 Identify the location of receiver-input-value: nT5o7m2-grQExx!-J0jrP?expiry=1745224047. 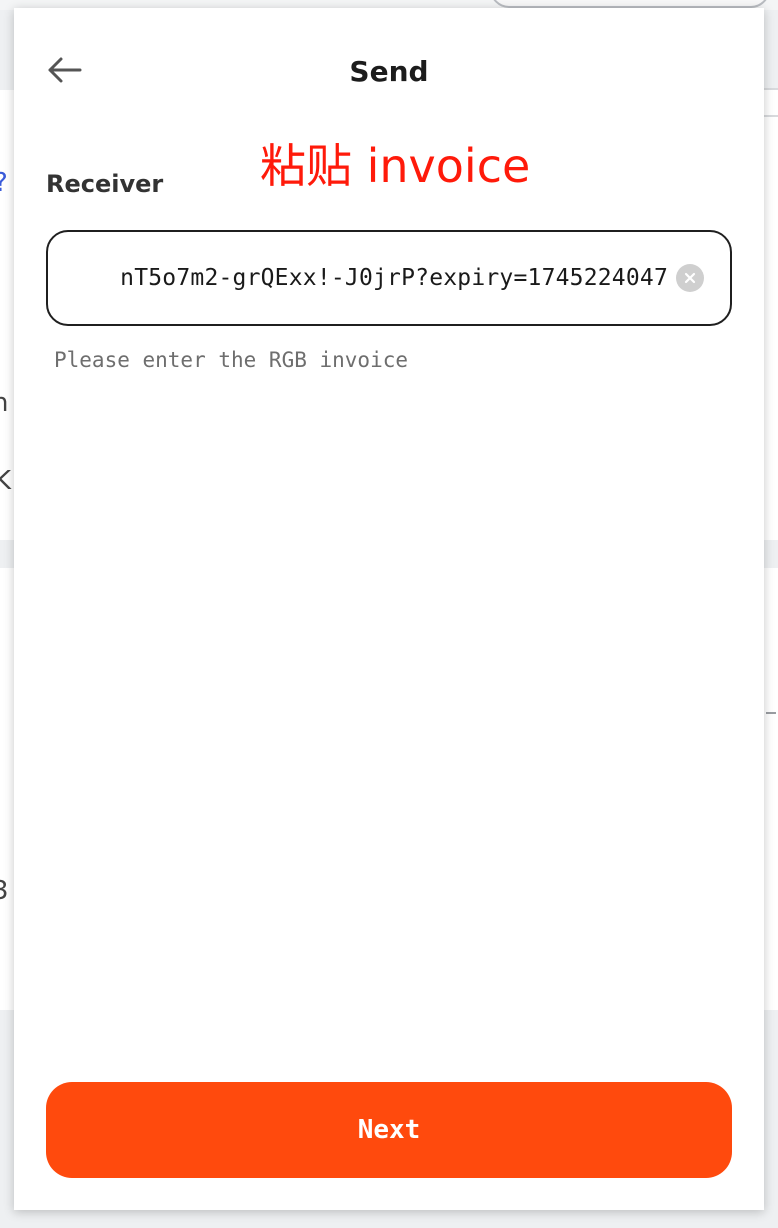
(366, 278).